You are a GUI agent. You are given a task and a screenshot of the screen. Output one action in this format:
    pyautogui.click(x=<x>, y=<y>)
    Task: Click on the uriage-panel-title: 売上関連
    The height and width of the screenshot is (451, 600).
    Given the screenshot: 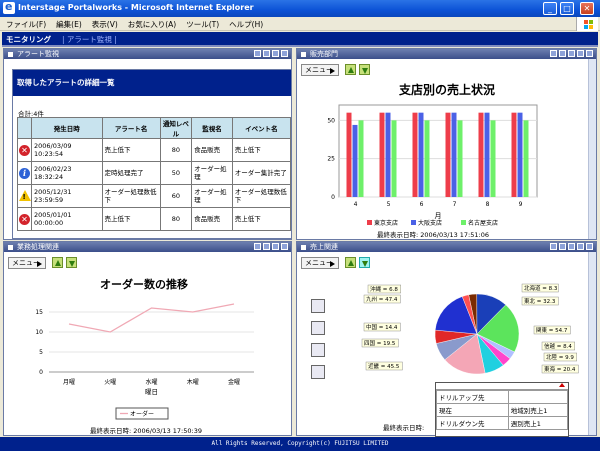 What is the action you would take?
    pyautogui.click(x=324, y=247)
    